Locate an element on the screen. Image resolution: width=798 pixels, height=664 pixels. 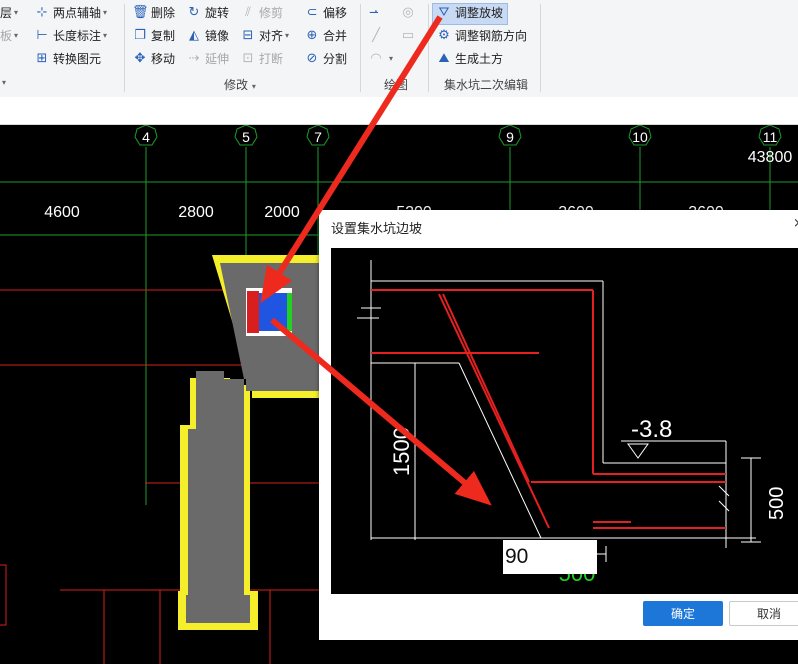
axis-label-4: 4 is located at coordinates (146, 137).